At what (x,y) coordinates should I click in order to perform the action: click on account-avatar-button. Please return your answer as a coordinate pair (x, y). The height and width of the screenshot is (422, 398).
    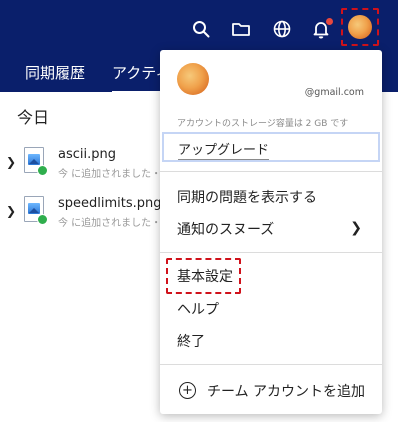
    Looking at the image, I should click on (360, 27).